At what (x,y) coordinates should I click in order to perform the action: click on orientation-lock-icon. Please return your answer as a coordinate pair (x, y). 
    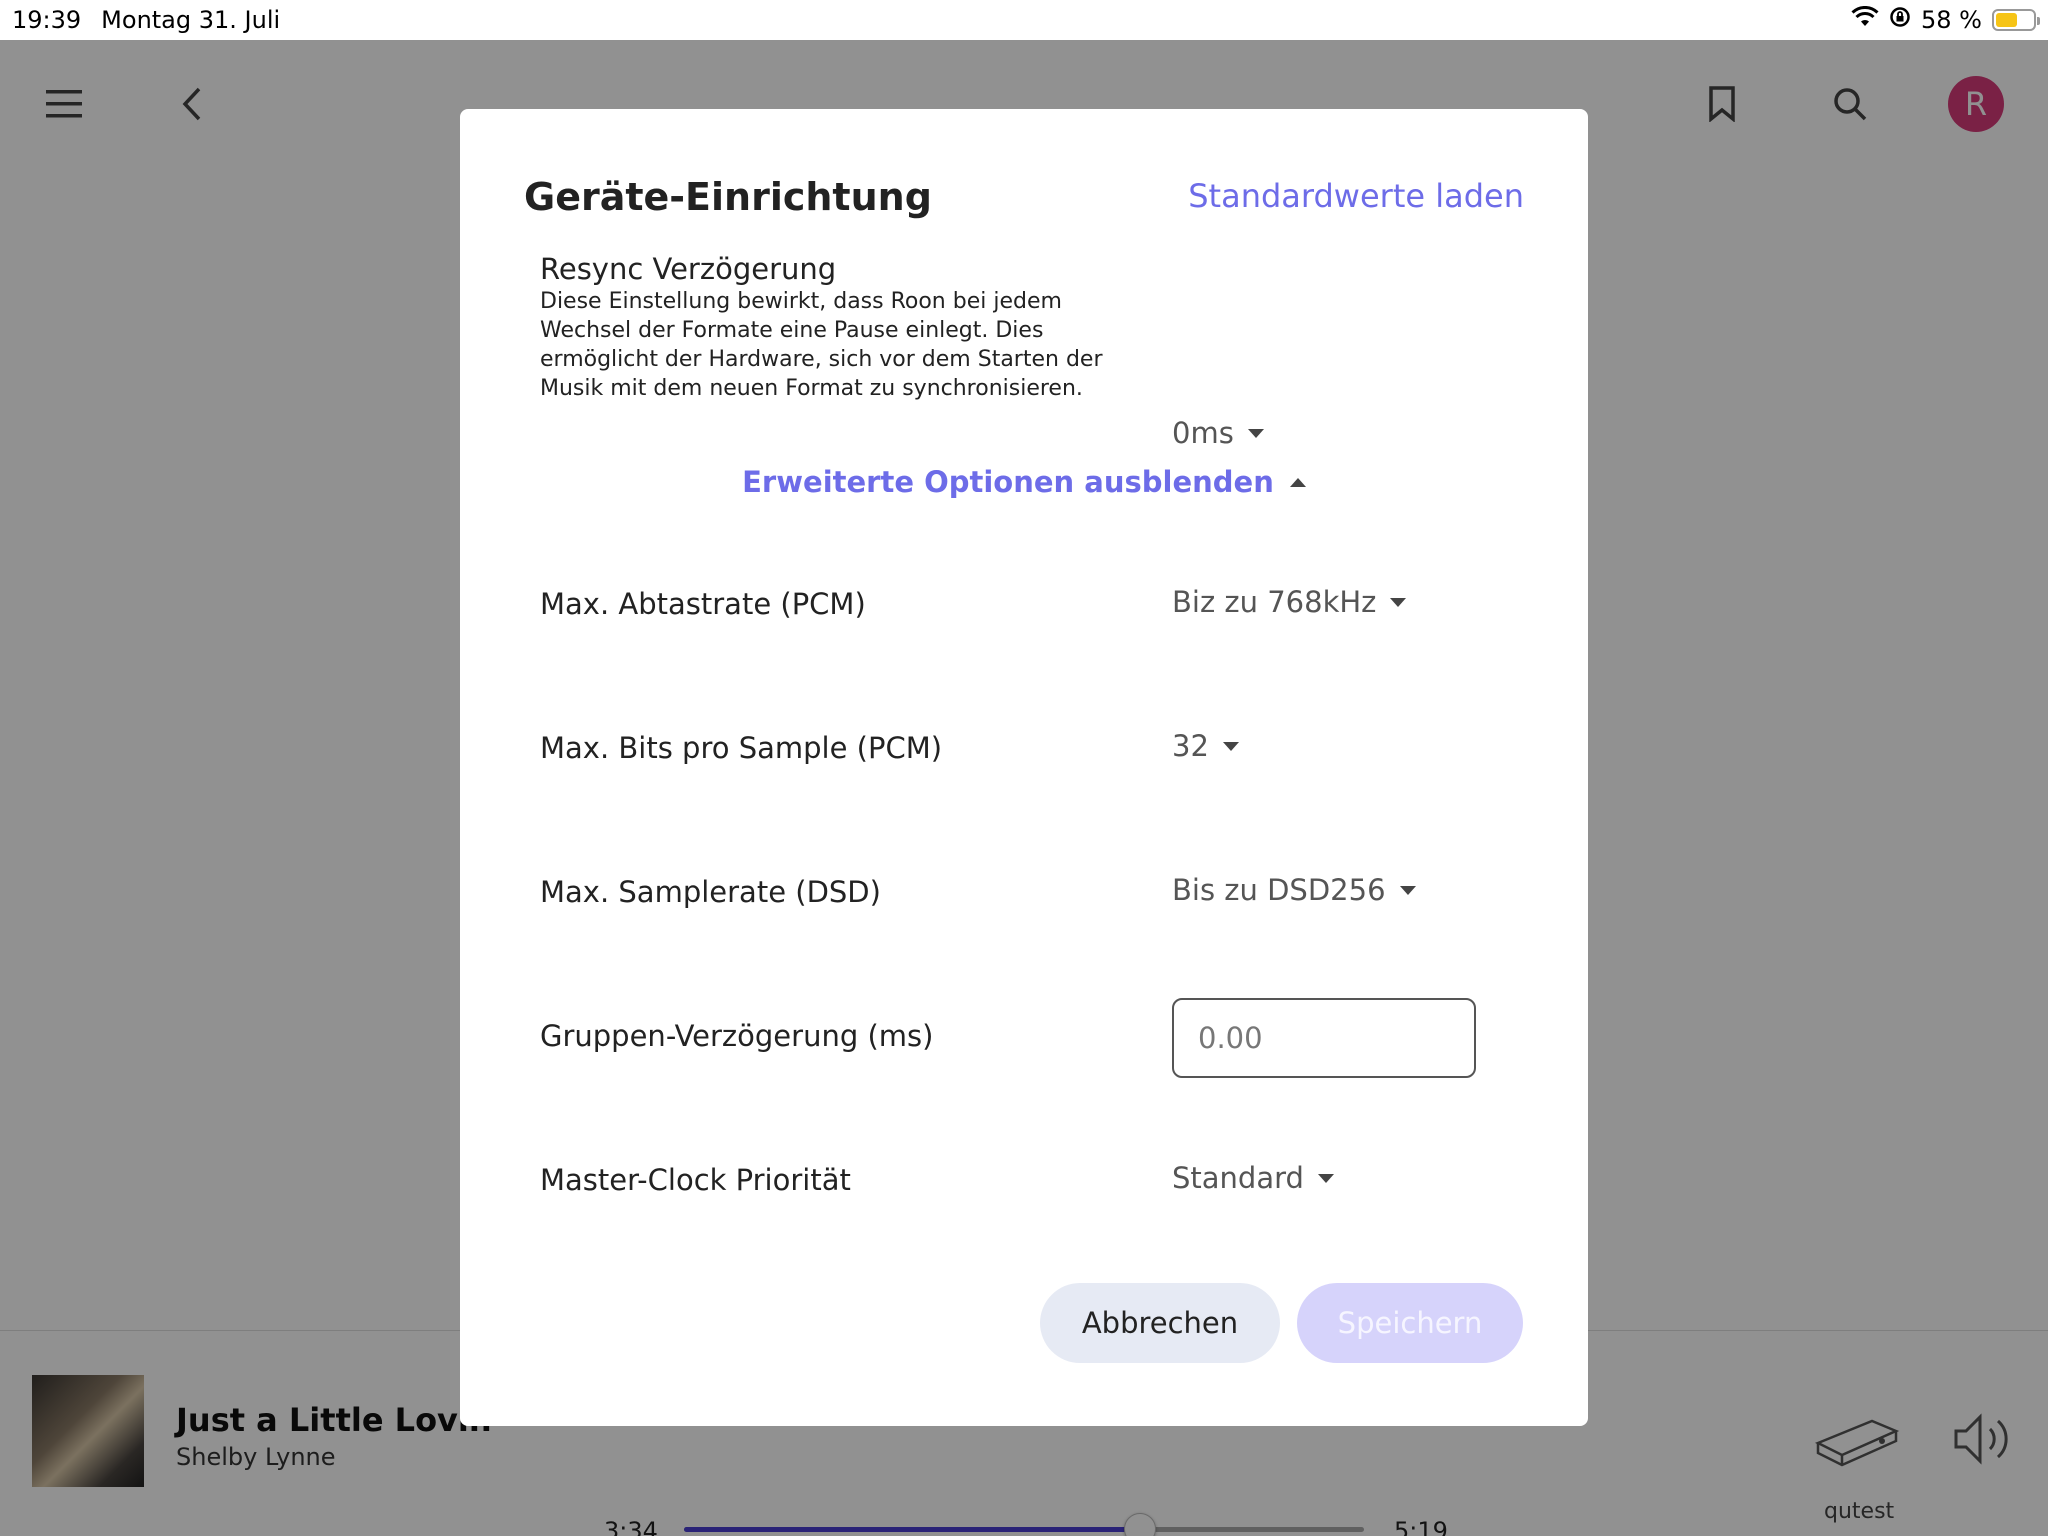
    Looking at the image, I should click on (1900, 20).